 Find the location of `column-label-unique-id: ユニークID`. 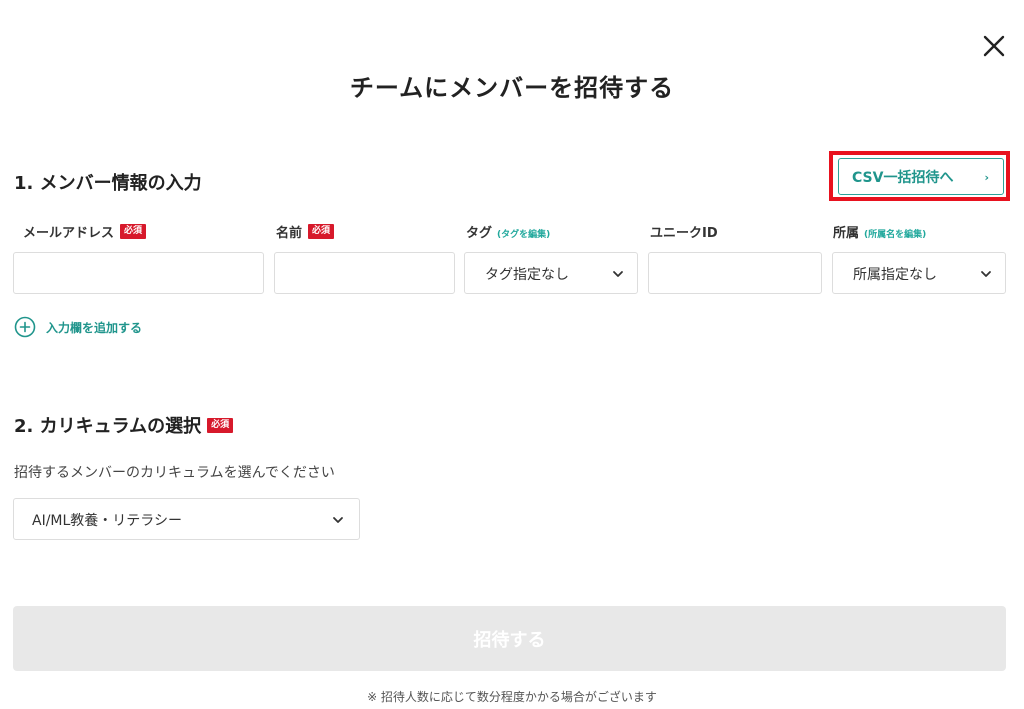

column-label-unique-id: ユニークID is located at coordinates (684, 231).